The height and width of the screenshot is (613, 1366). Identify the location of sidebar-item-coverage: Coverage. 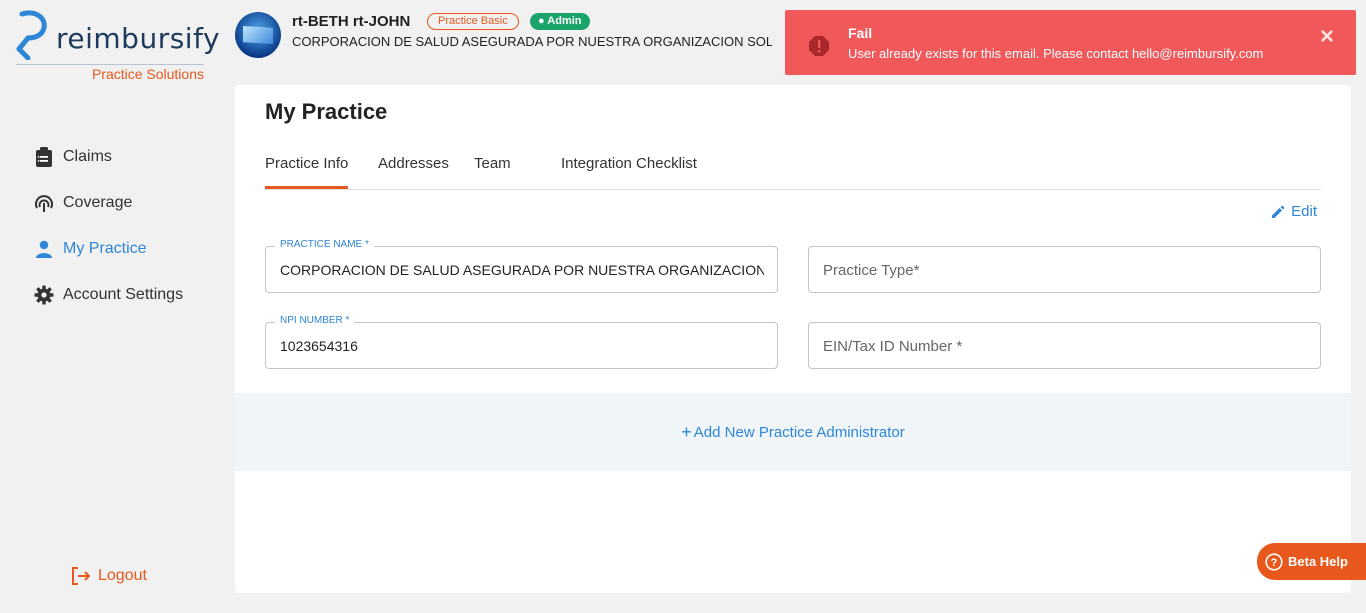
(108, 203).